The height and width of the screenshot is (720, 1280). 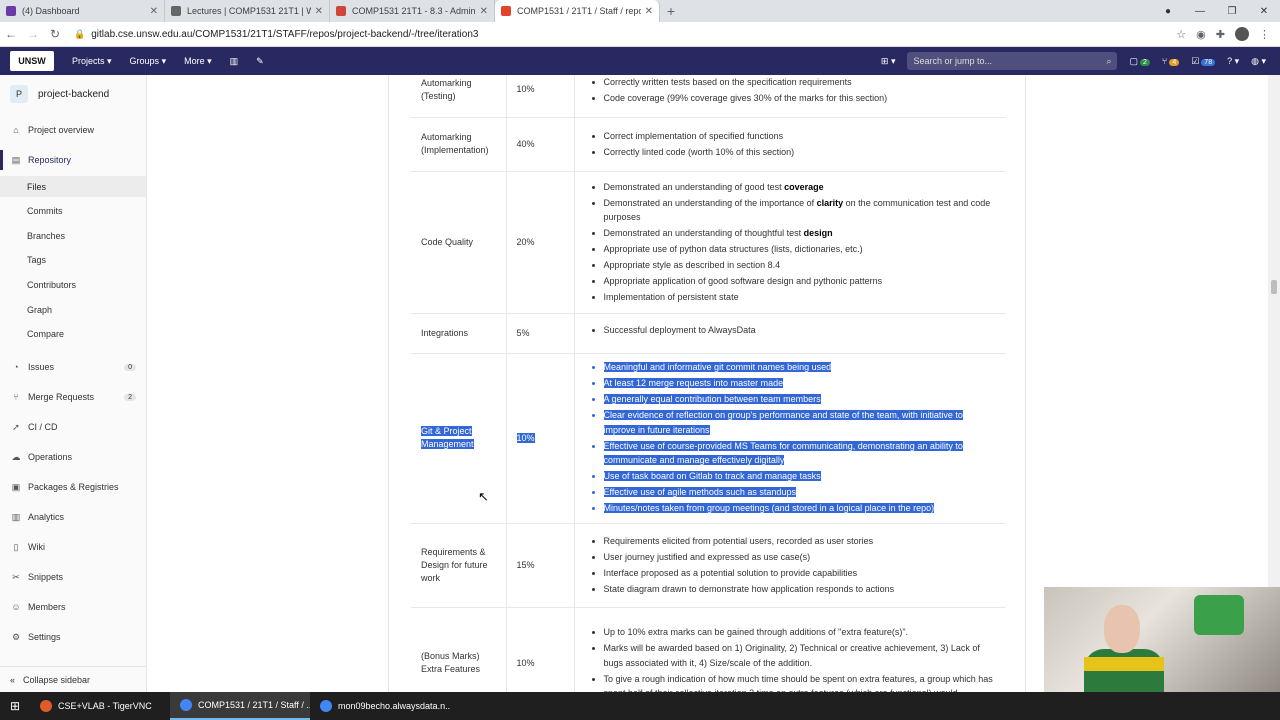 What do you see at coordinates (1264, 34) in the screenshot?
I see `kebab-menu-icon: ⋮` at bounding box center [1264, 34].